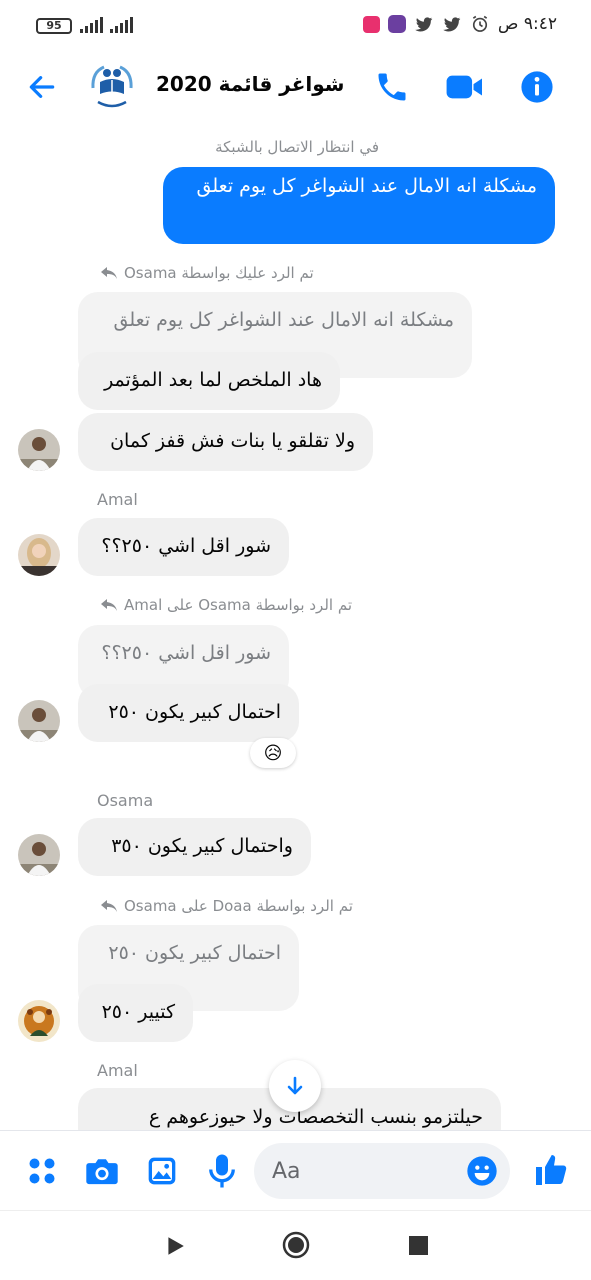 The height and width of the screenshot is (1280, 591). I want to click on recents-nav-icon, so click(418, 1245).